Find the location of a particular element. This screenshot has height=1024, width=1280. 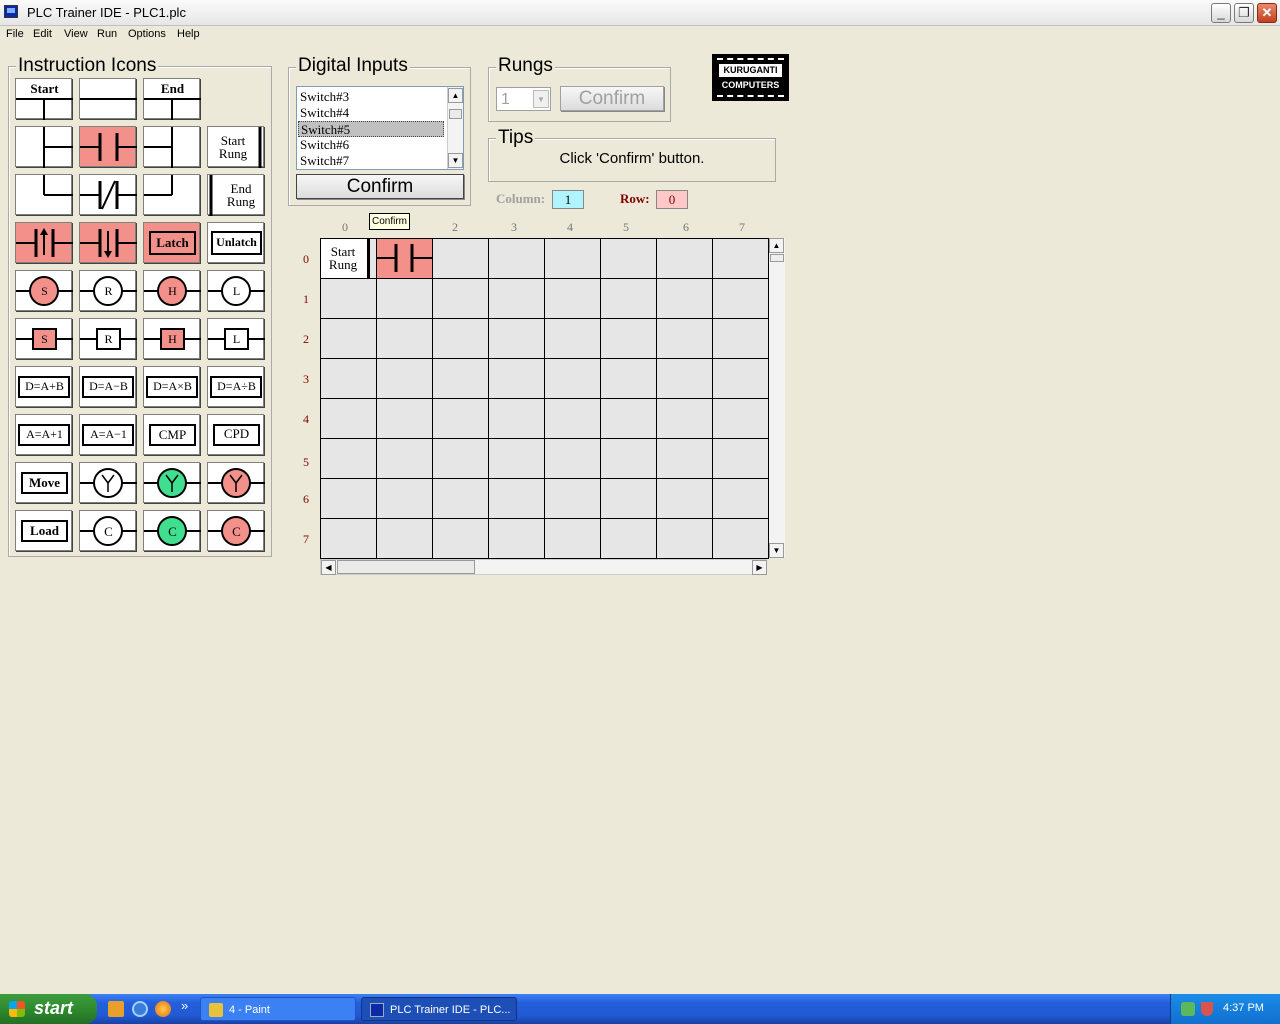

start-button: start is located at coordinates (48, 1009).